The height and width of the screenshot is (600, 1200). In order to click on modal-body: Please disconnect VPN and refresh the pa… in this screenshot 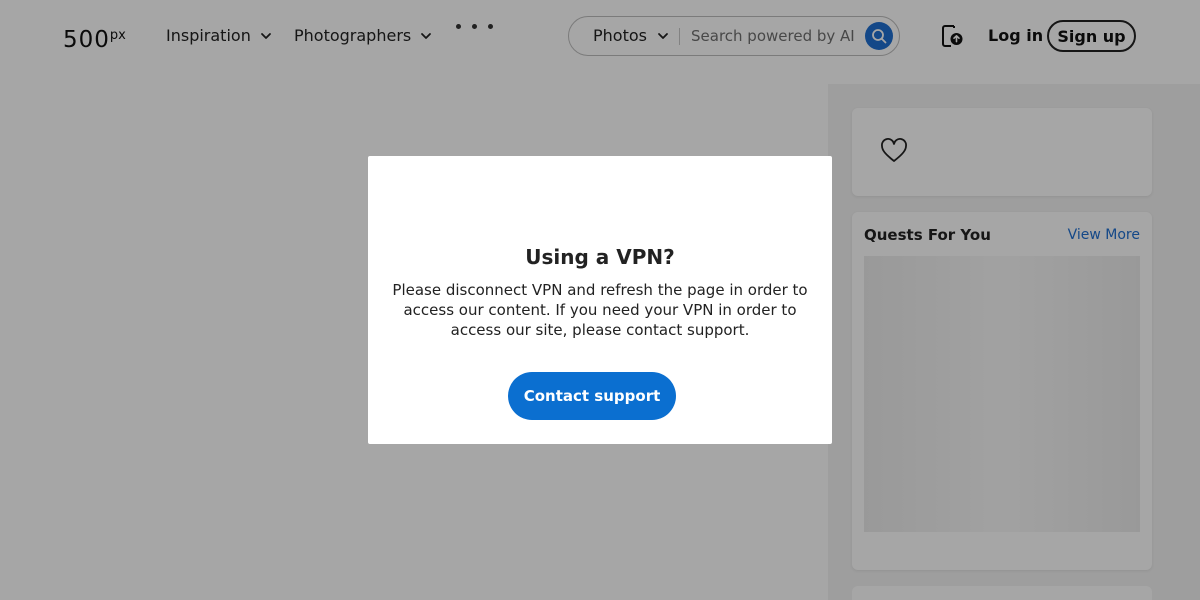, I will do `click(600, 310)`.